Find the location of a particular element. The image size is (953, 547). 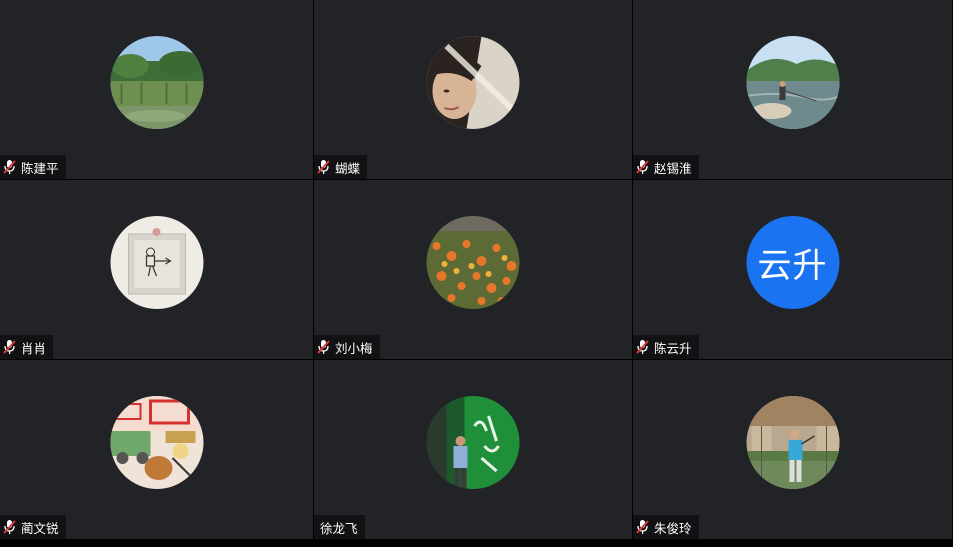

participant-tile: 朱俊玲 is located at coordinates (793, 450).